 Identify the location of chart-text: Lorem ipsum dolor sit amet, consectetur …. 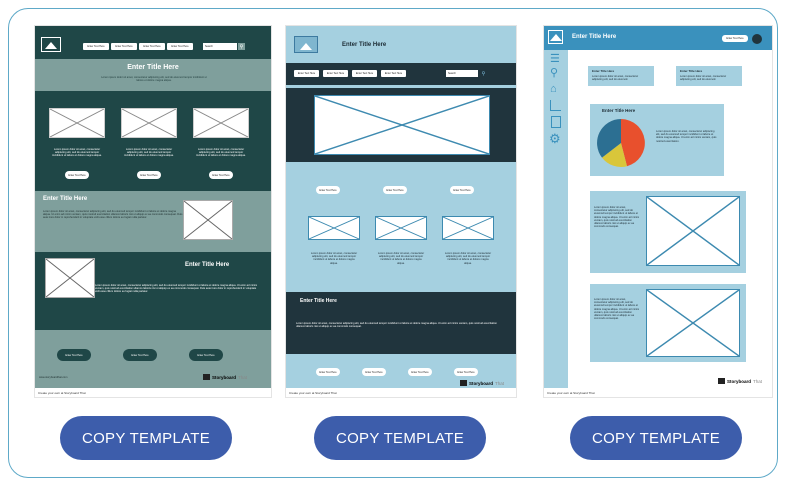
(686, 136).